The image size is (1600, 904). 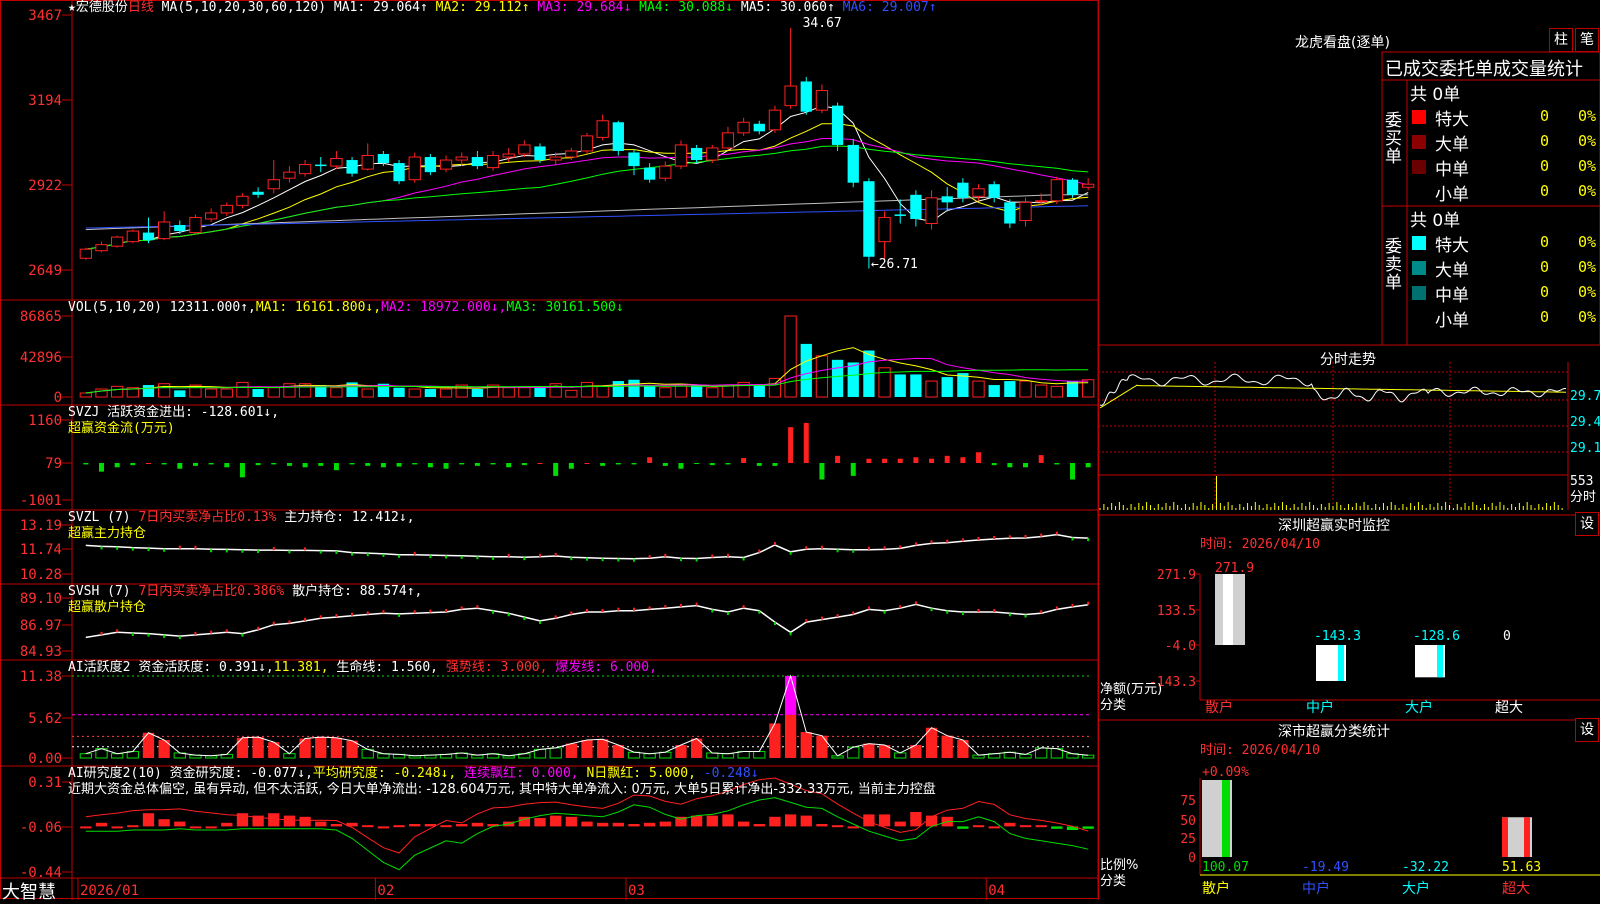 What do you see at coordinates (1325, 867) in the screenshot?
I see `sm-value-label: -19.49` at bounding box center [1325, 867].